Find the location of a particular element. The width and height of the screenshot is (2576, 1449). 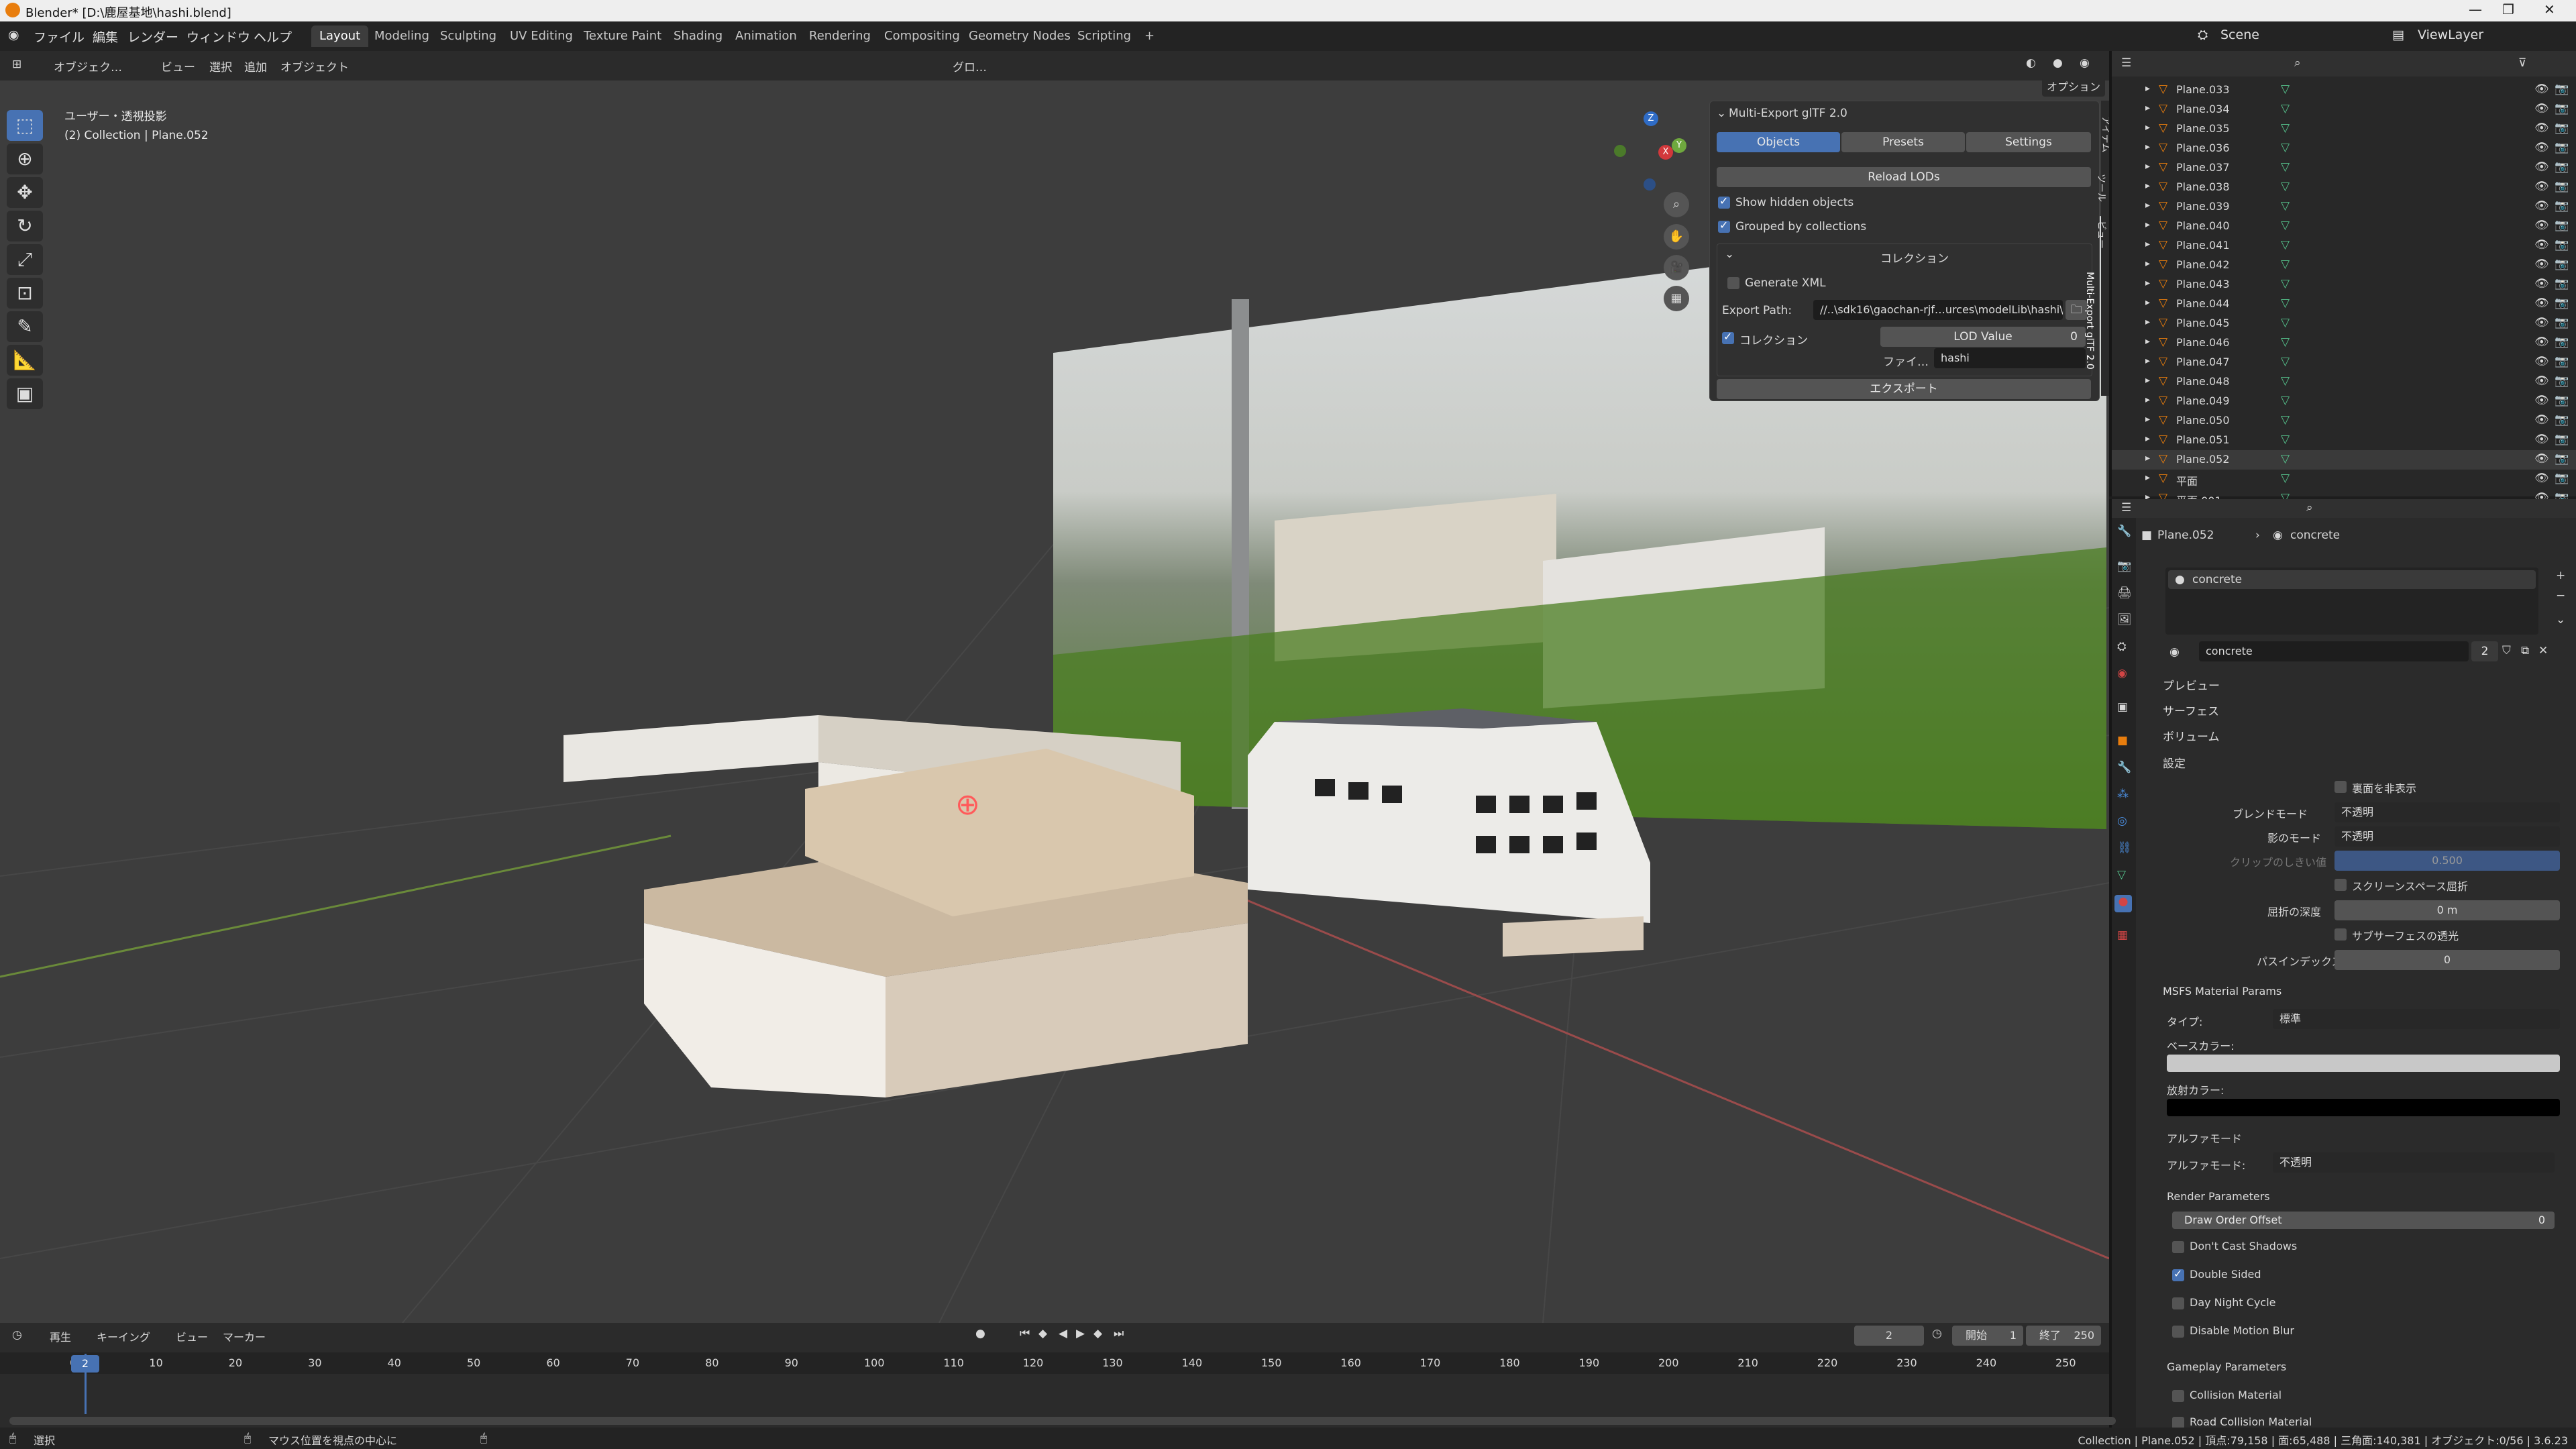

subsurface-checkbox is located at coordinates (2340, 934).